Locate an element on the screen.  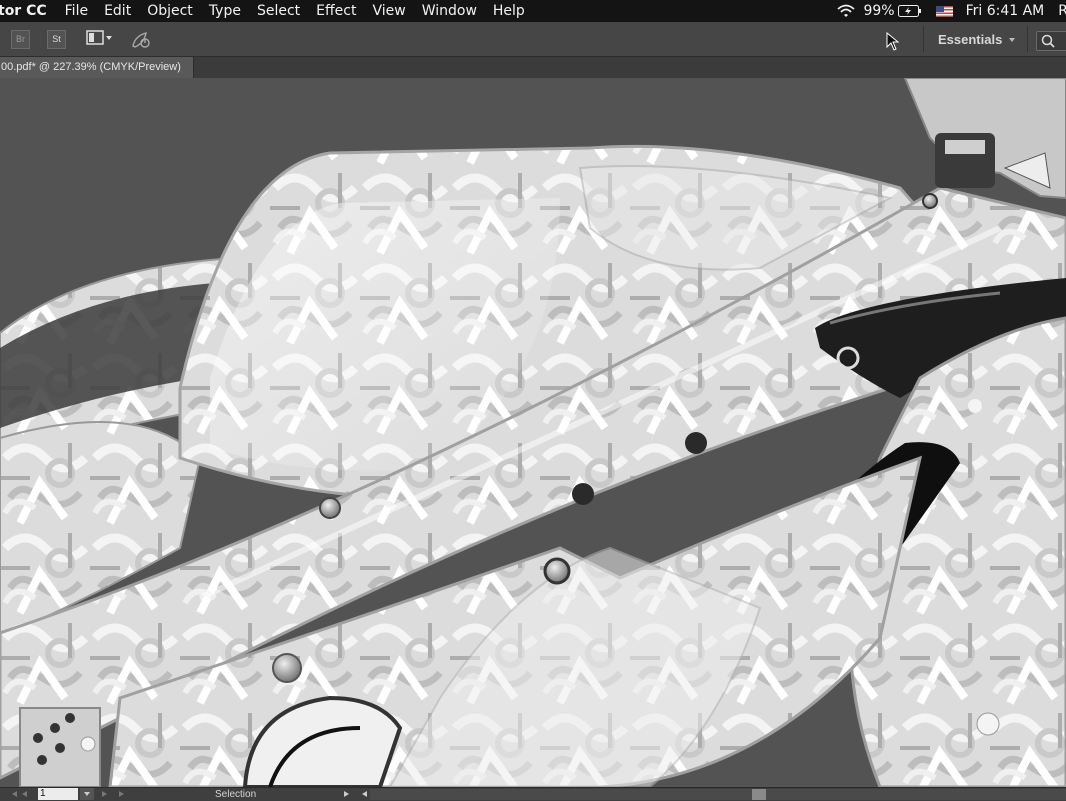
stock-button: St is located at coordinates (56, 39).